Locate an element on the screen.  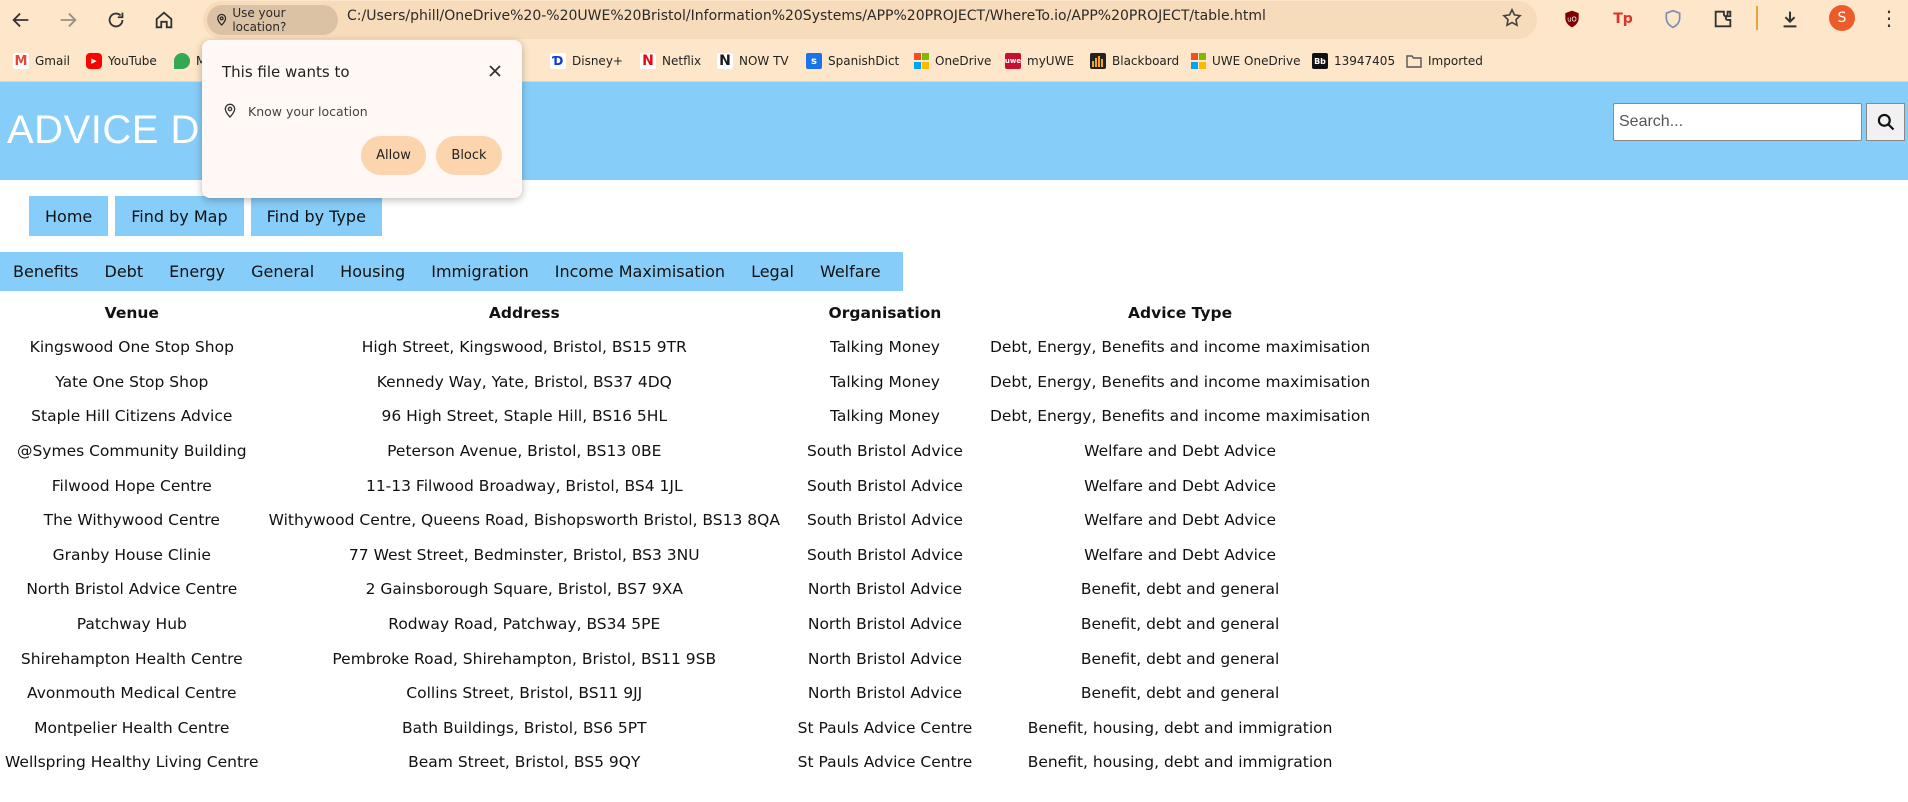
nav-home-button: Home is located at coordinates (69, 216).